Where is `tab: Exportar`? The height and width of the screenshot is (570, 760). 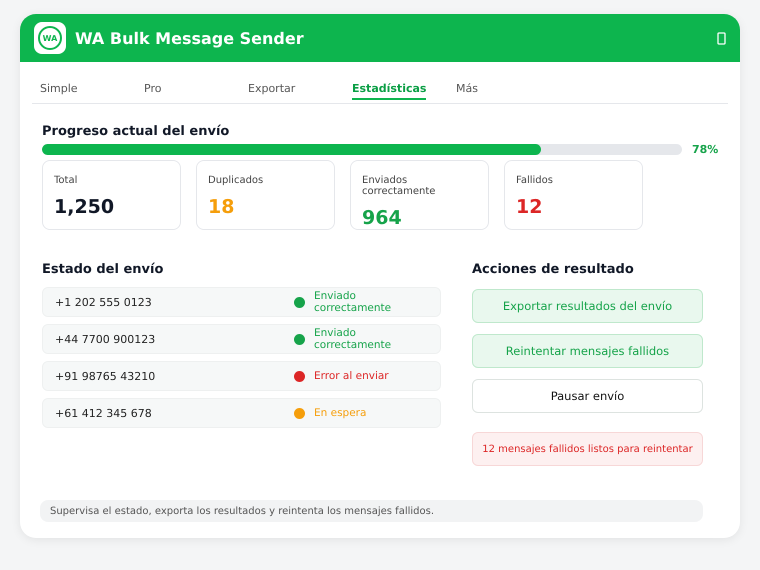 tab: Exportar is located at coordinates (292, 90).